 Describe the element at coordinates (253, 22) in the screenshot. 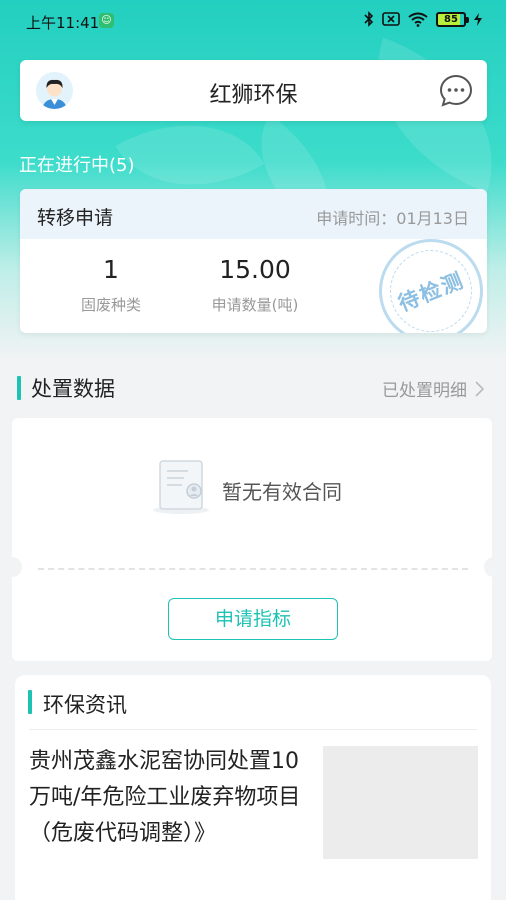

I see `status-bar: 上午11:41 ☺ 85` at that location.